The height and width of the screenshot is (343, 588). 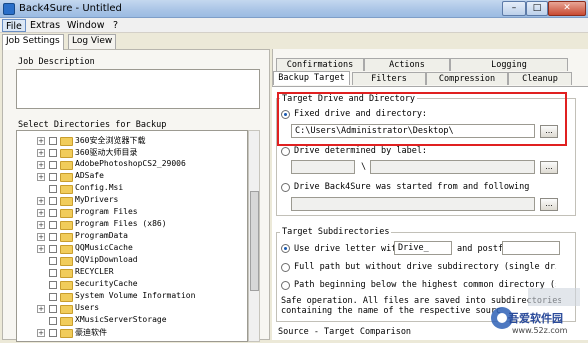 I want to click on use-drive-letter-label: Use drive letter with, so click(x=348, y=249).